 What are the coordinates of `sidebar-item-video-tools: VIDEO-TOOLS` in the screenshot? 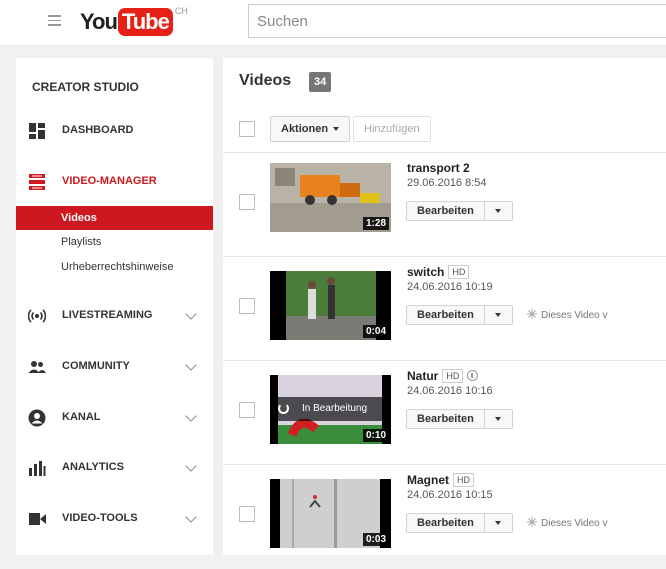 It's located at (114, 518).